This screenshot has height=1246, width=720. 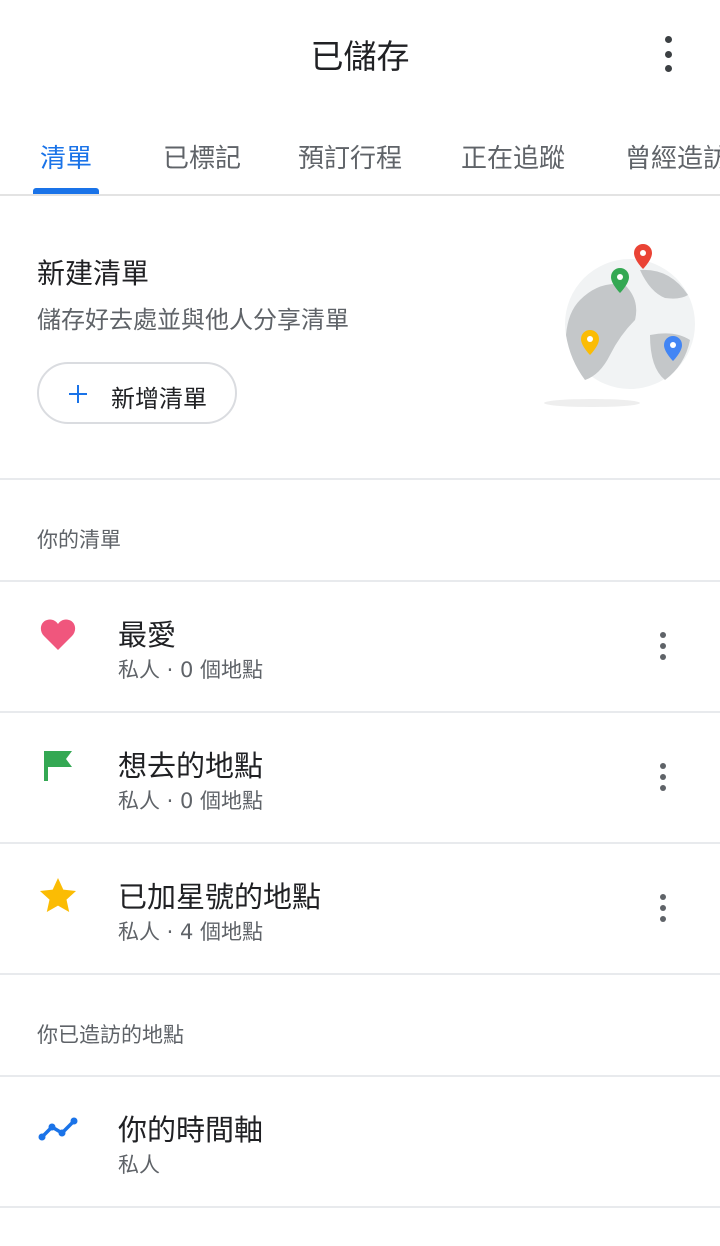 What do you see at coordinates (78, 394) in the screenshot?
I see `plus-icon` at bounding box center [78, 394].